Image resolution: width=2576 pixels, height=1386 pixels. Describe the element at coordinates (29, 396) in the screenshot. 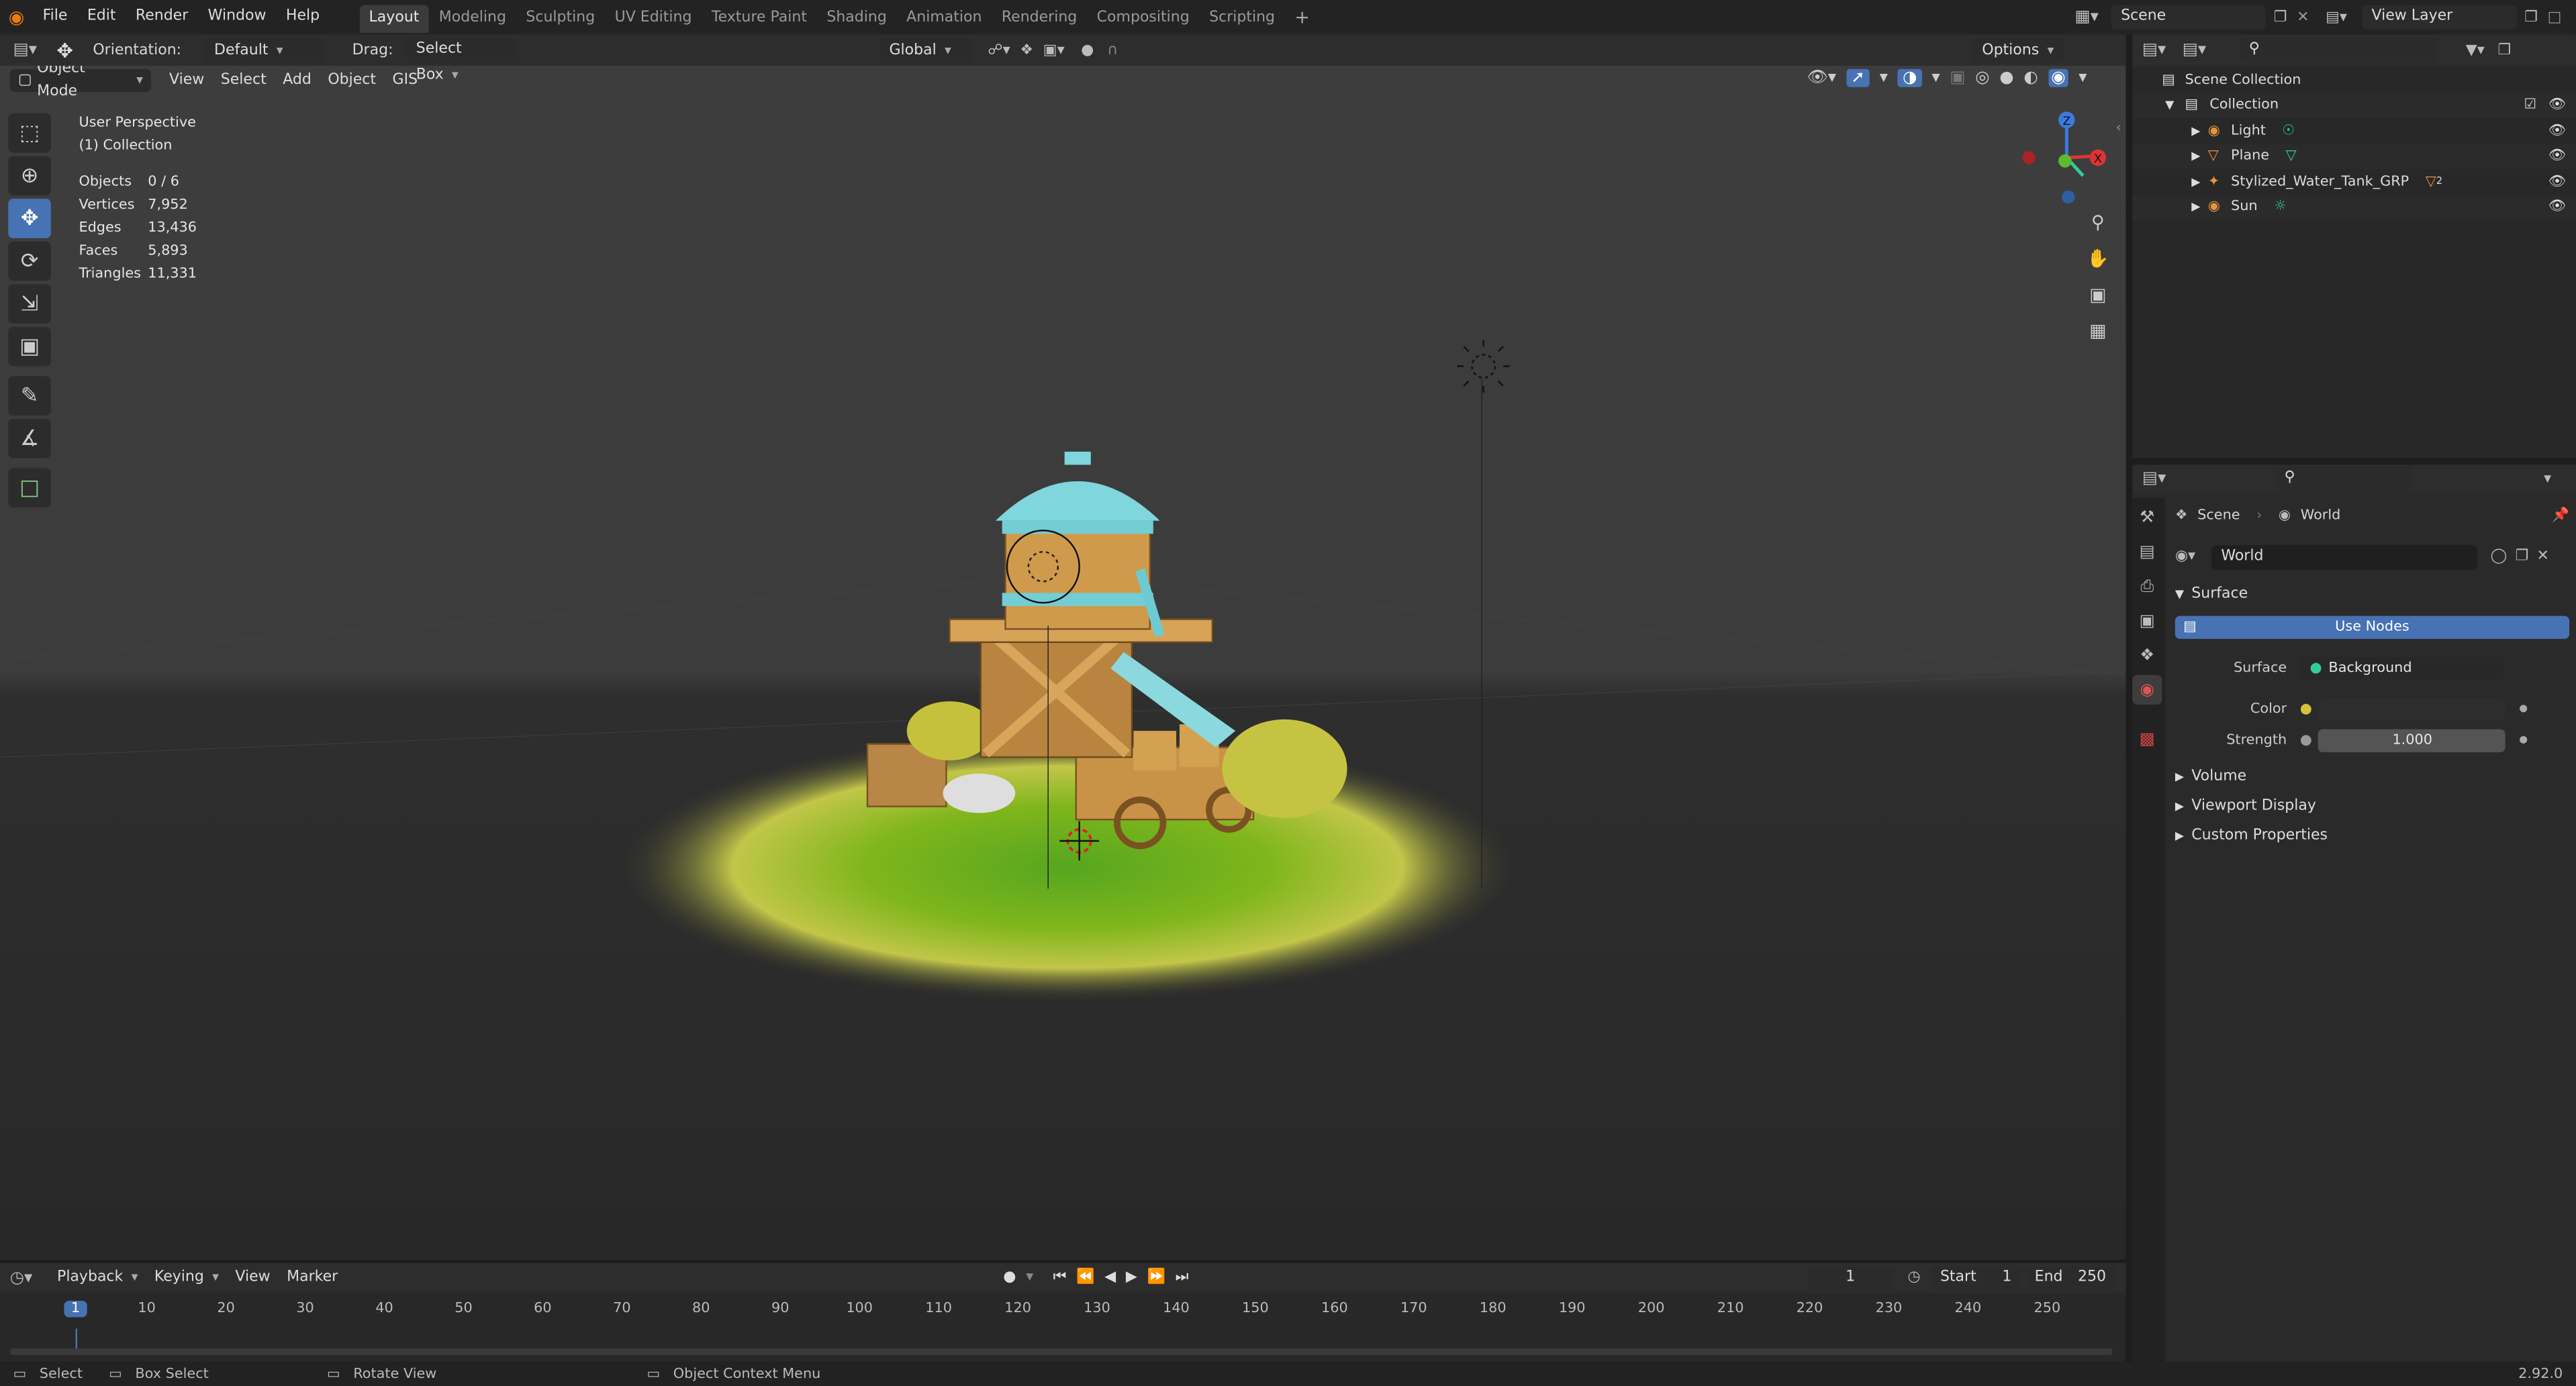

I see `annotate-tool-icon: ✎` at that location.